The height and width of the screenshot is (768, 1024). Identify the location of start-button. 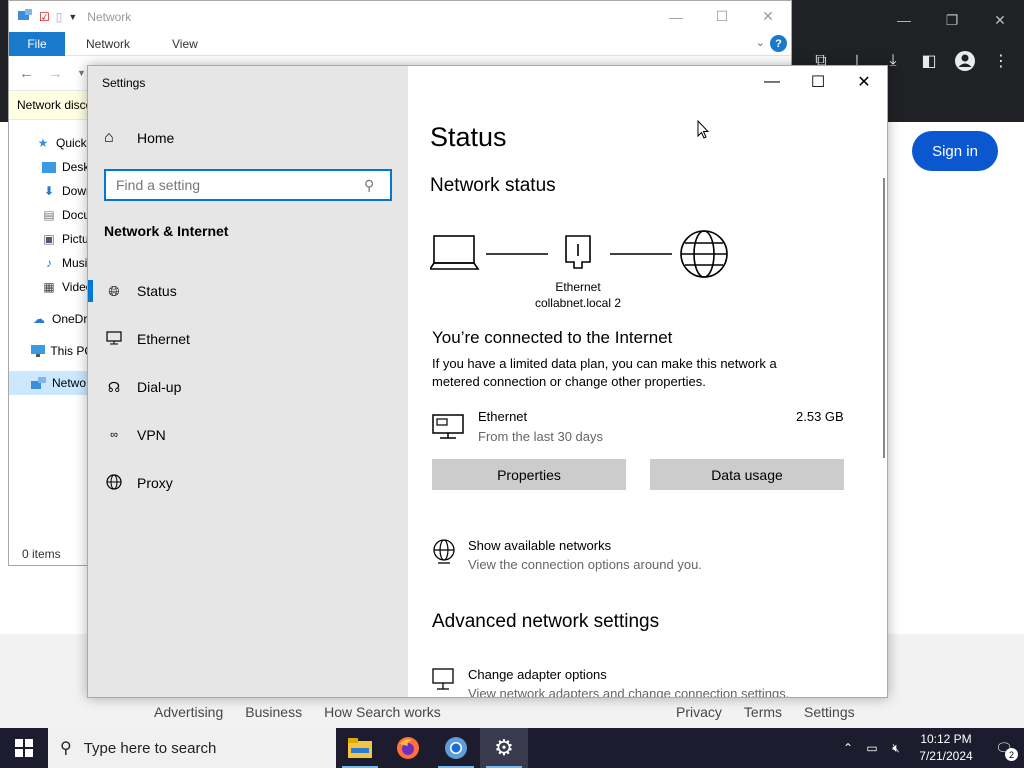
(24, 748).